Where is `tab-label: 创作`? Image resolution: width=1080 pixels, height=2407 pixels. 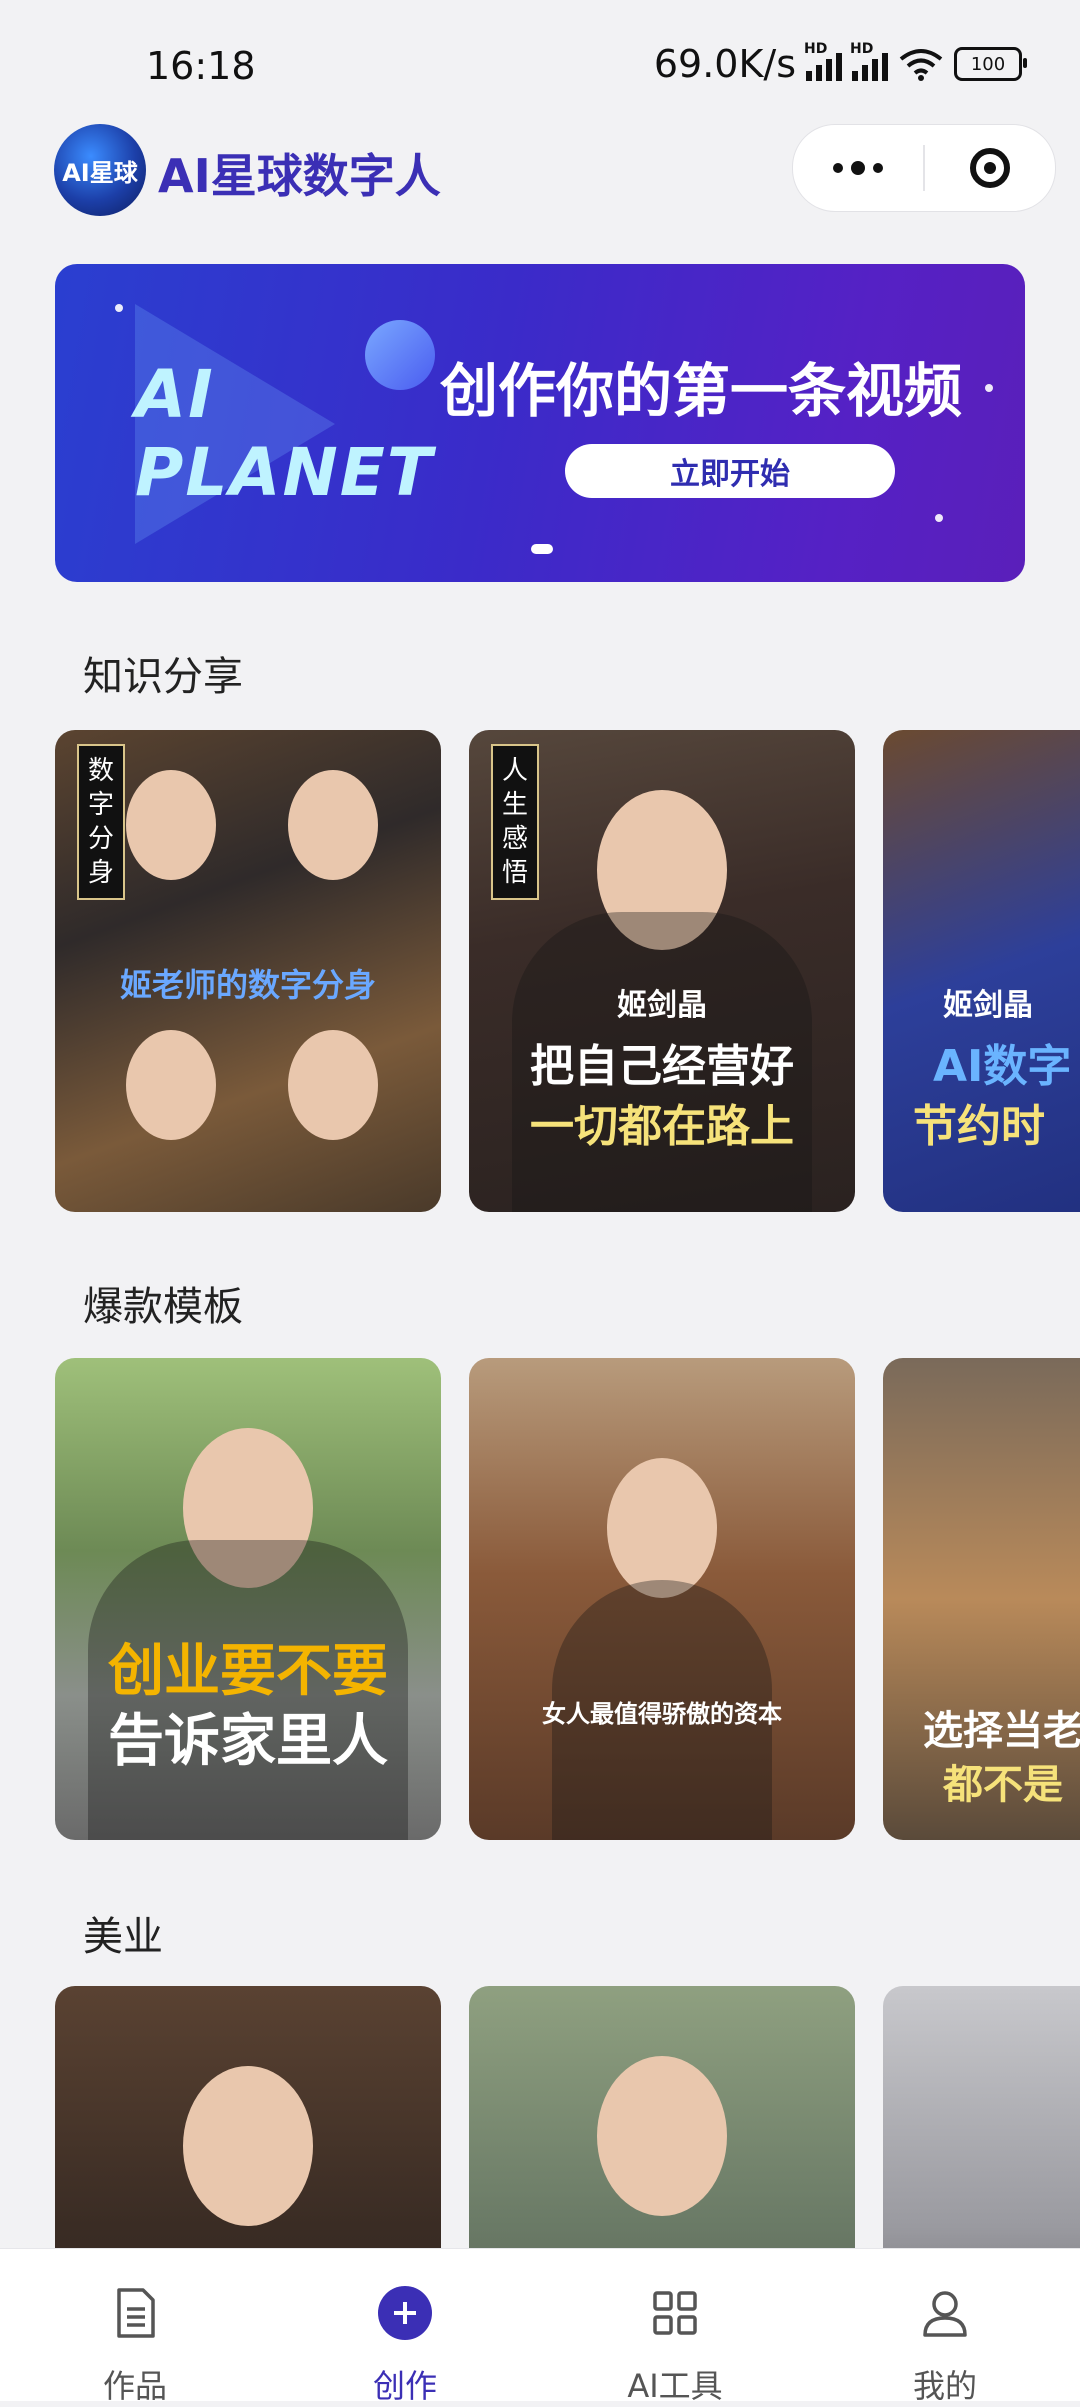 tab-label: 创作 is located at coordinates (404, 2386).